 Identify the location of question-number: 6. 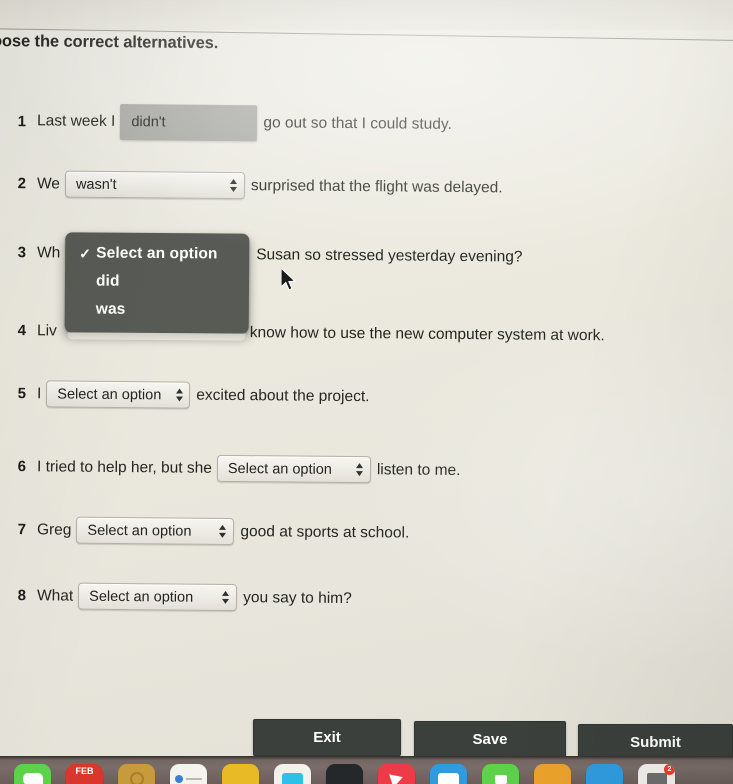
(22, 467).